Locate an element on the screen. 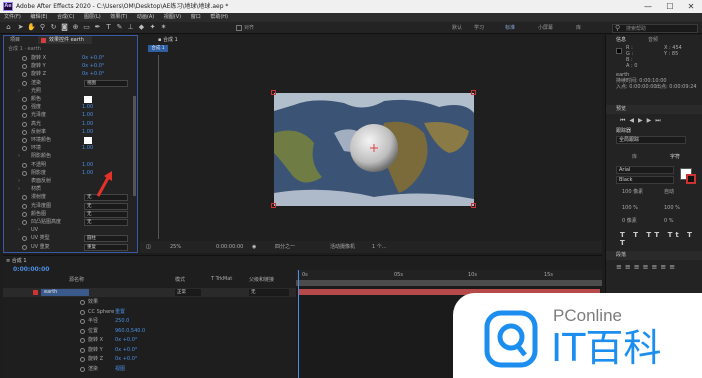 Image resolution: width=702 pixels, height=378 pixels. font-style-select: Black is located at coordinates (645, 180).